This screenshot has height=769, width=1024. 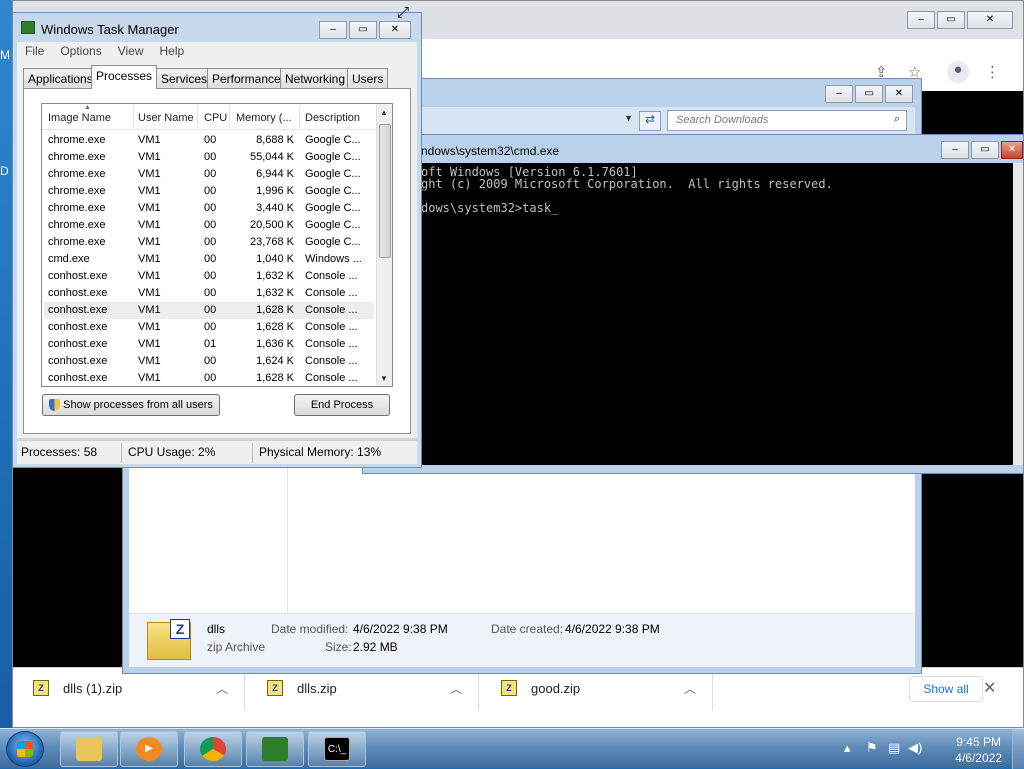 I want to click on search-input: Search Downloads ⌕, so click(x=787, y=120).